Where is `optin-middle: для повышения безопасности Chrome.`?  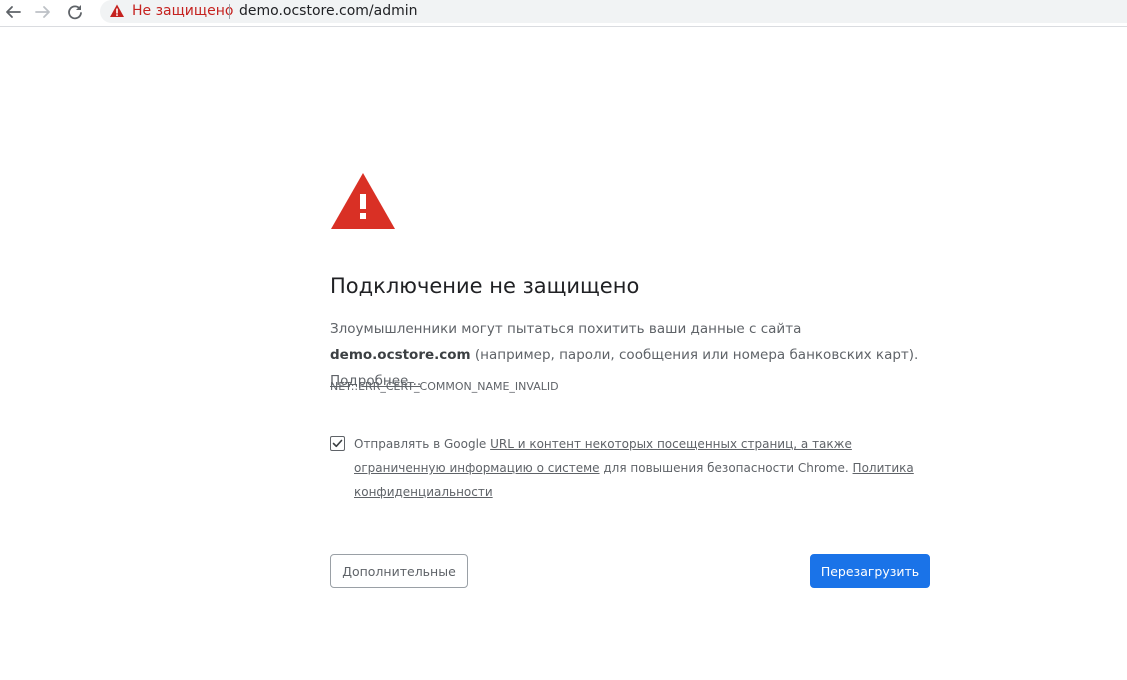
optin-middle: для повышения безопасности Chrome. is located at coordinates (726, 468).